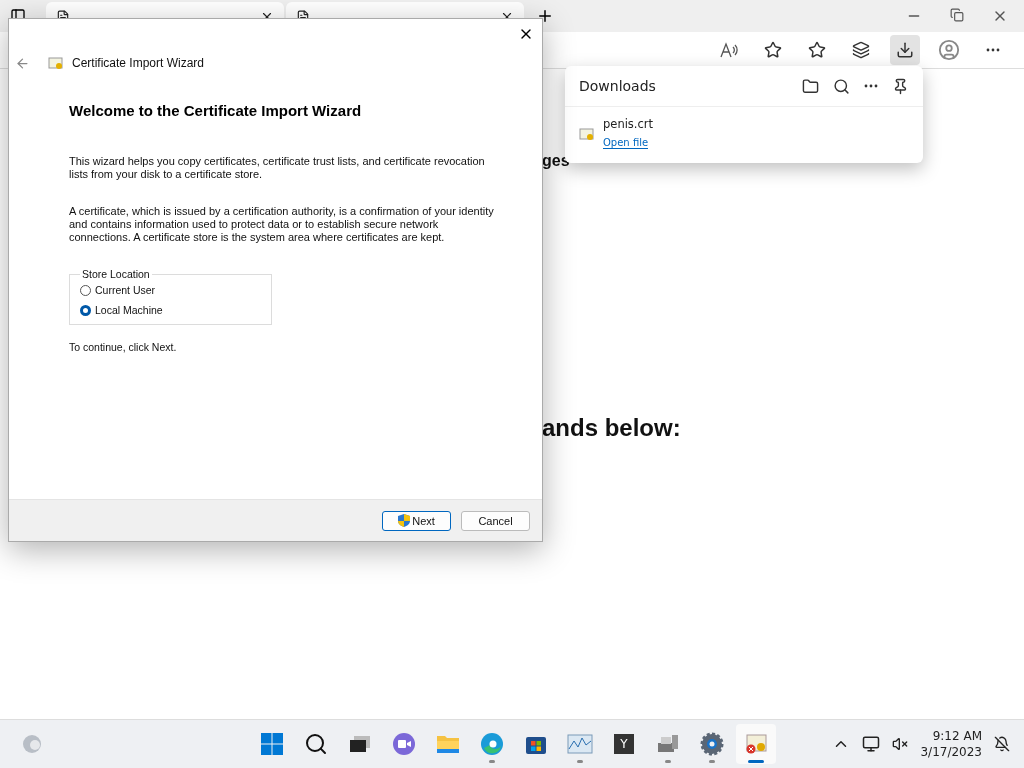 This screenshot has width=1024, height=768. What do you see at coordinates (668, 744) in the screenshot?
I see `printer-icon` at bounding box center [668, 744].